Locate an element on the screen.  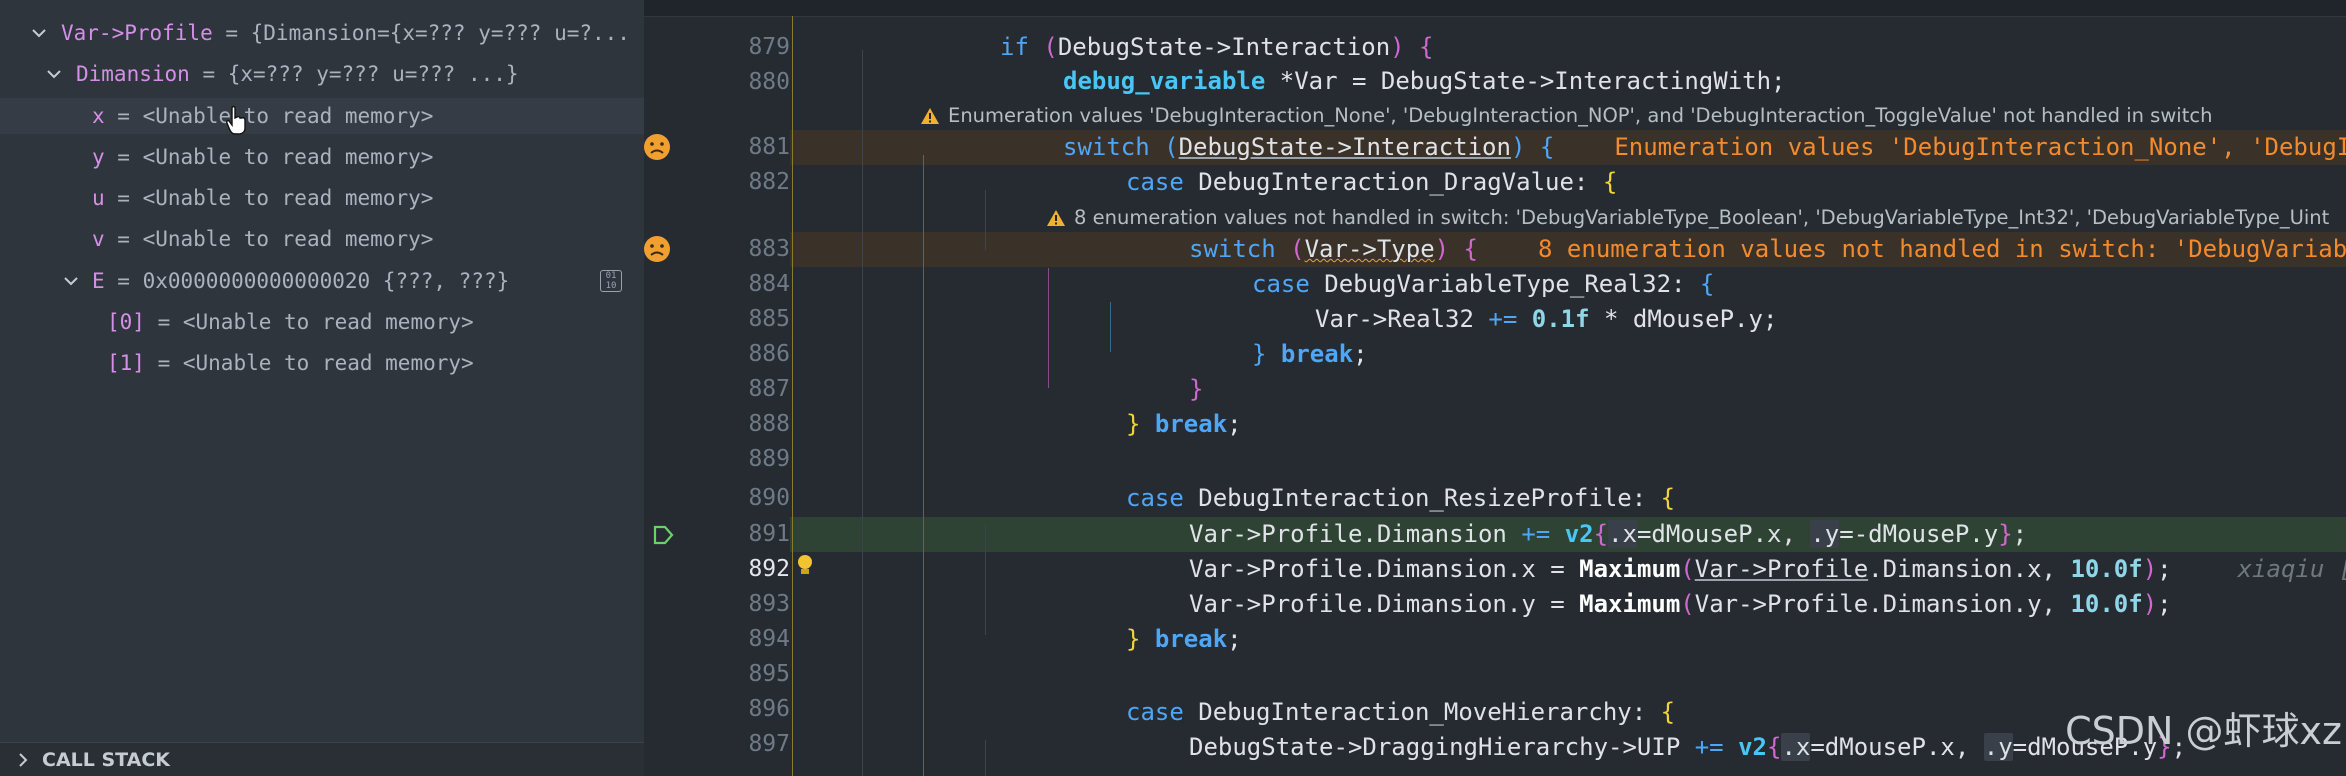
var-row-dimansion: Dimansion = {x=??? y=??? u=??? ...} is located at coordinates (322, 74).